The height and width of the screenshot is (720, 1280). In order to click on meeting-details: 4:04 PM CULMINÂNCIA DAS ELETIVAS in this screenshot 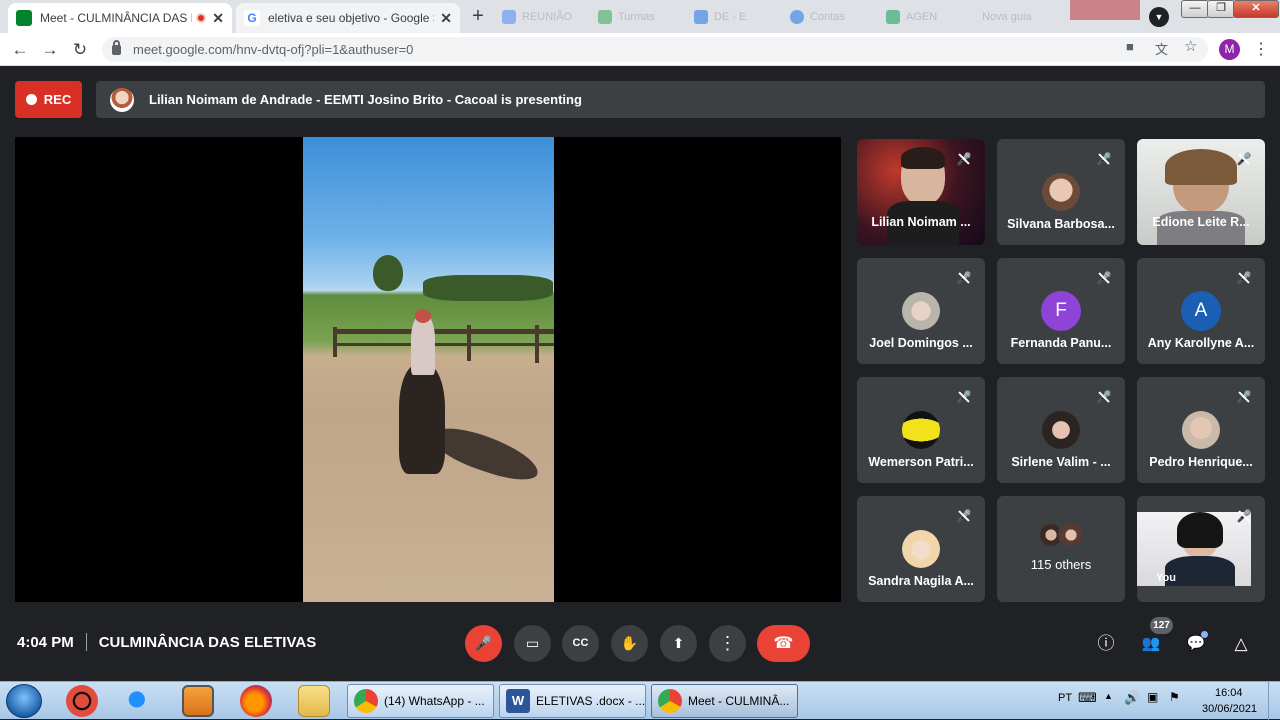, I will do `click(166, 642)`.